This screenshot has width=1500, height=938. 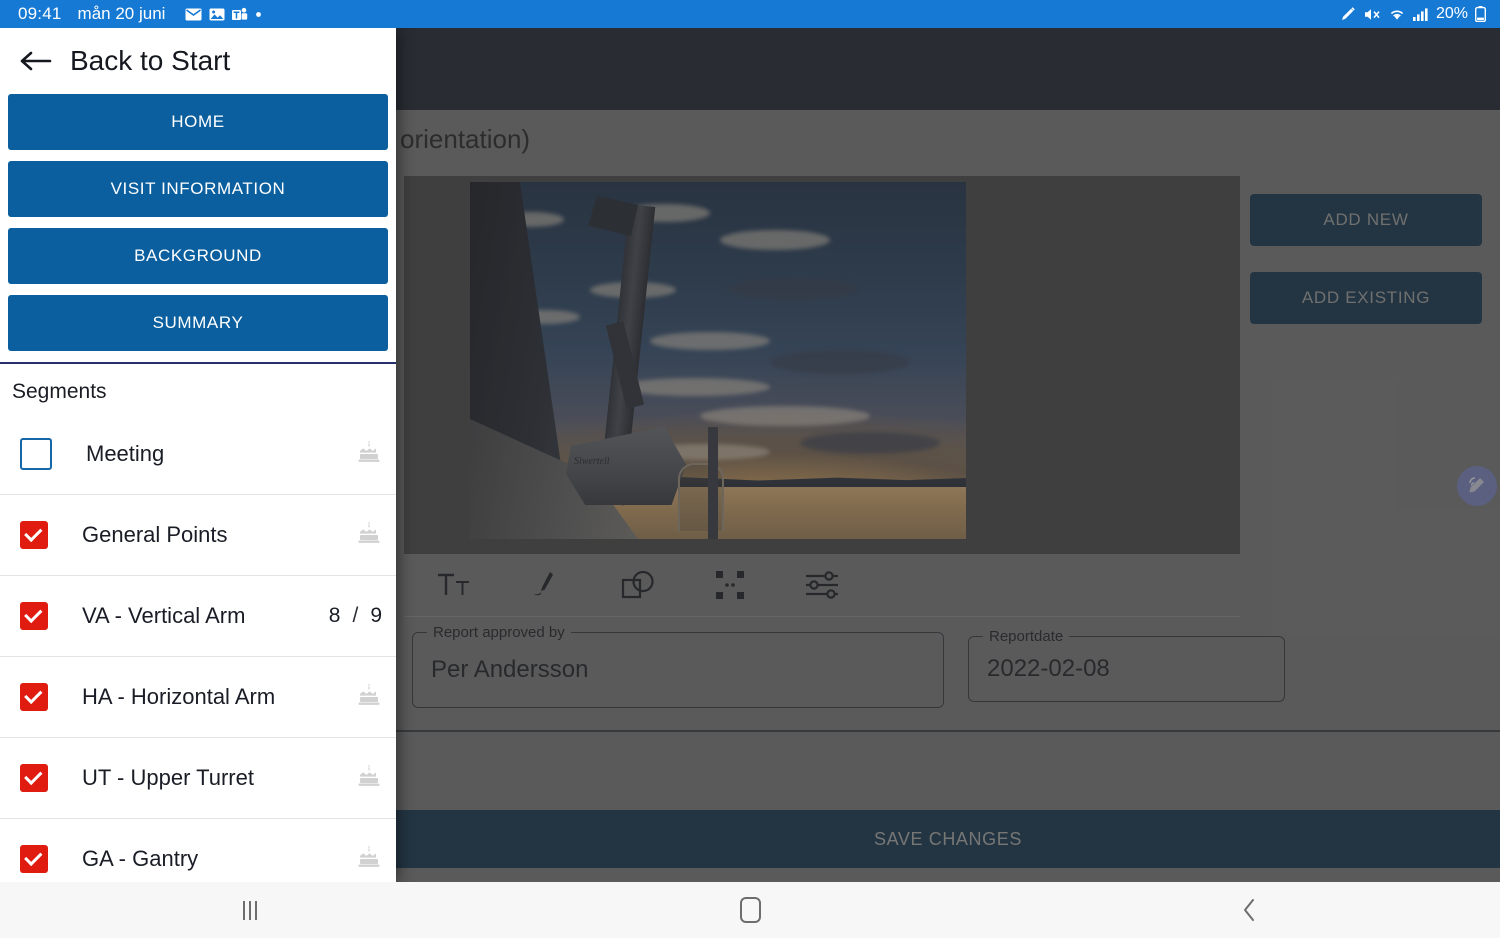 I want to click on report-approved-by-value: Per Andersson, so click(x=510, y=669).